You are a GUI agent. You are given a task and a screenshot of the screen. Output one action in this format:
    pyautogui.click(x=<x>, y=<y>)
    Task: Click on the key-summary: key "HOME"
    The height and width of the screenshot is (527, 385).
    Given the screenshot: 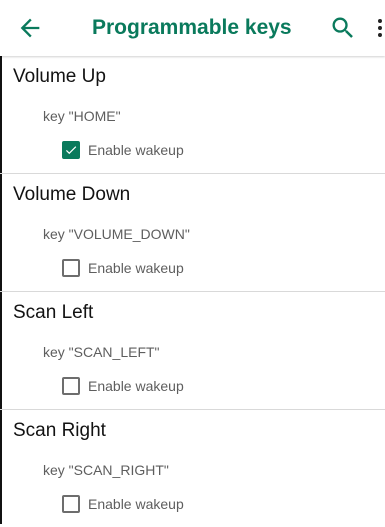 What is the action you would take?
    pyautogui.click(x=82, y=116)
    